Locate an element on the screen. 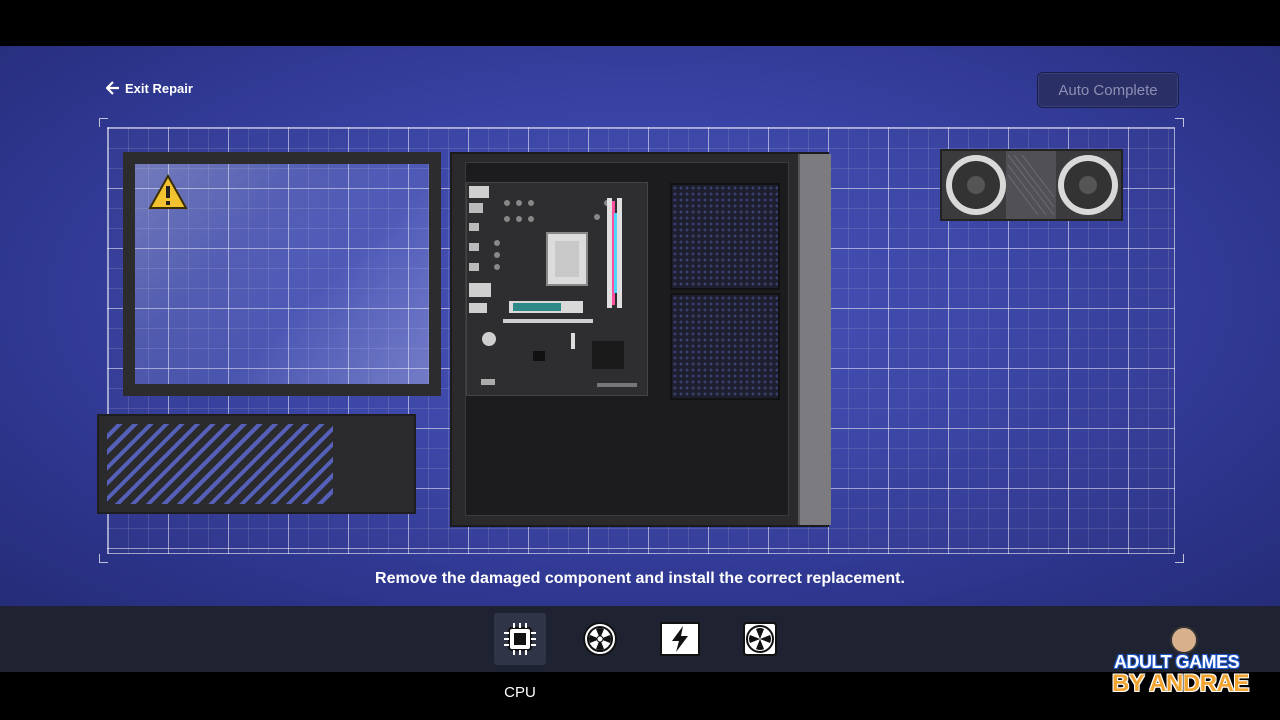 This screenshot has width=1280, height=720. front-mesh-top is located at coordinates (725, 236).